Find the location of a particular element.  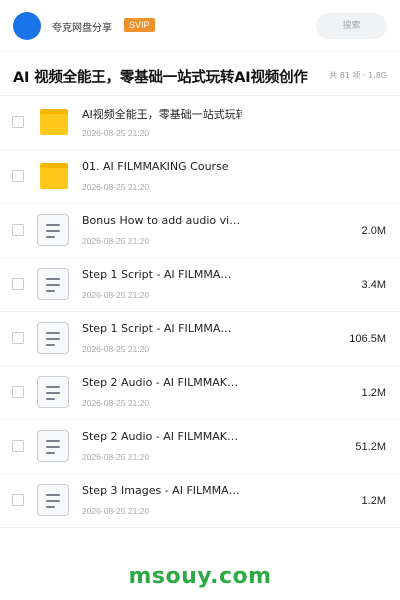

avatar is located at coordinates (27, 26).